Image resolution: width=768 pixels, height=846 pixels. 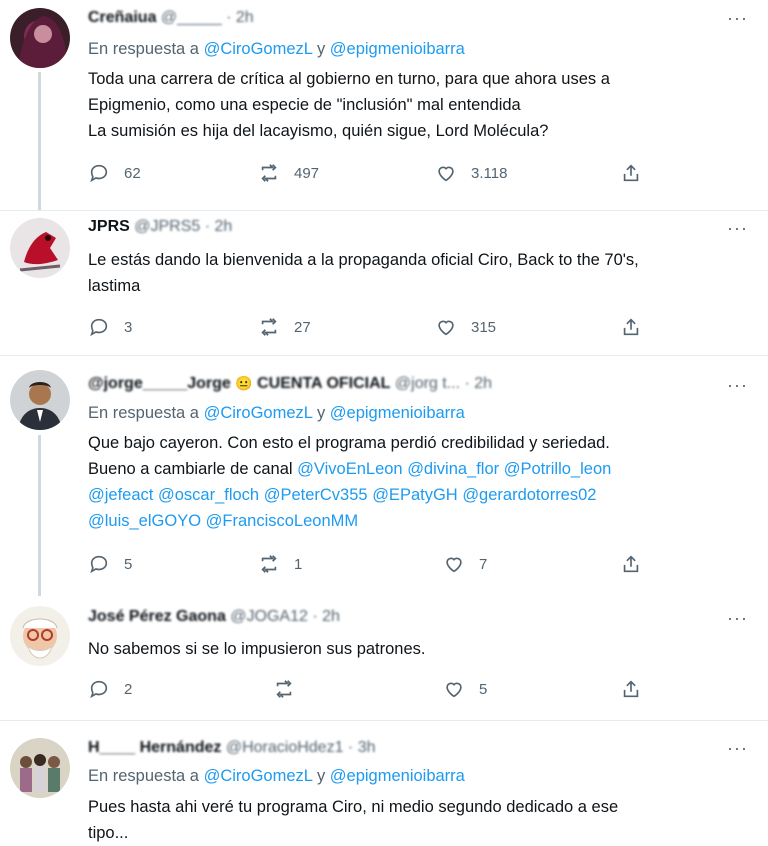 I want to click on mention-link: @Potrillo_leon, so click(x=558, y=469).